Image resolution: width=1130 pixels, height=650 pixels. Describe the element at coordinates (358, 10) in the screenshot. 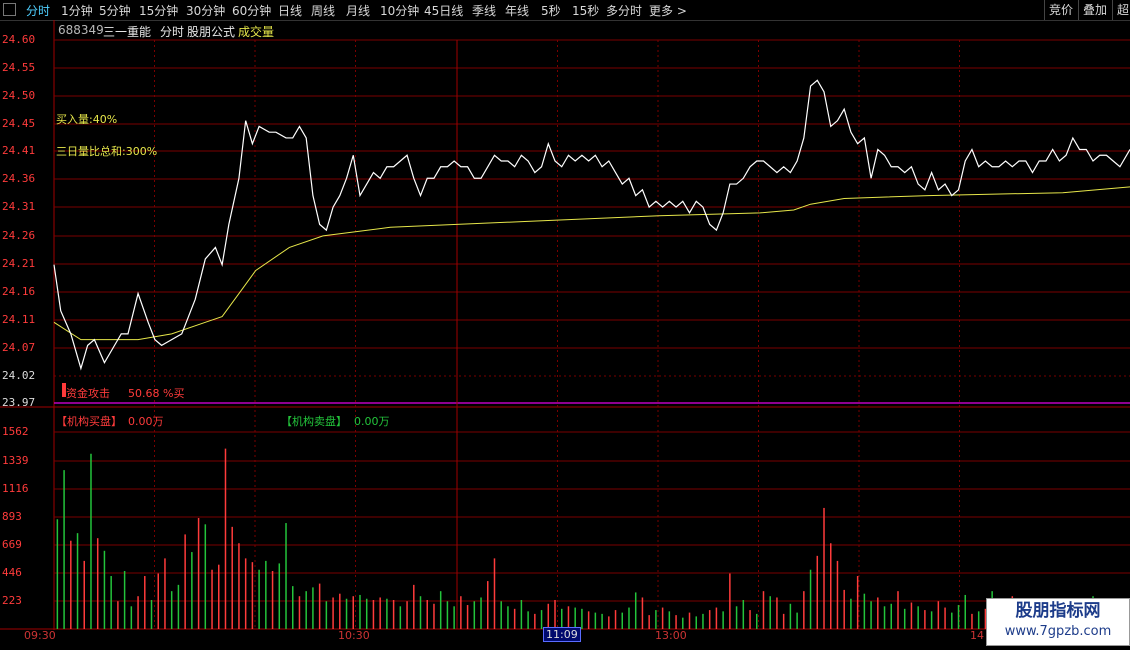

I see `period-tab-8: 月线` at that location.